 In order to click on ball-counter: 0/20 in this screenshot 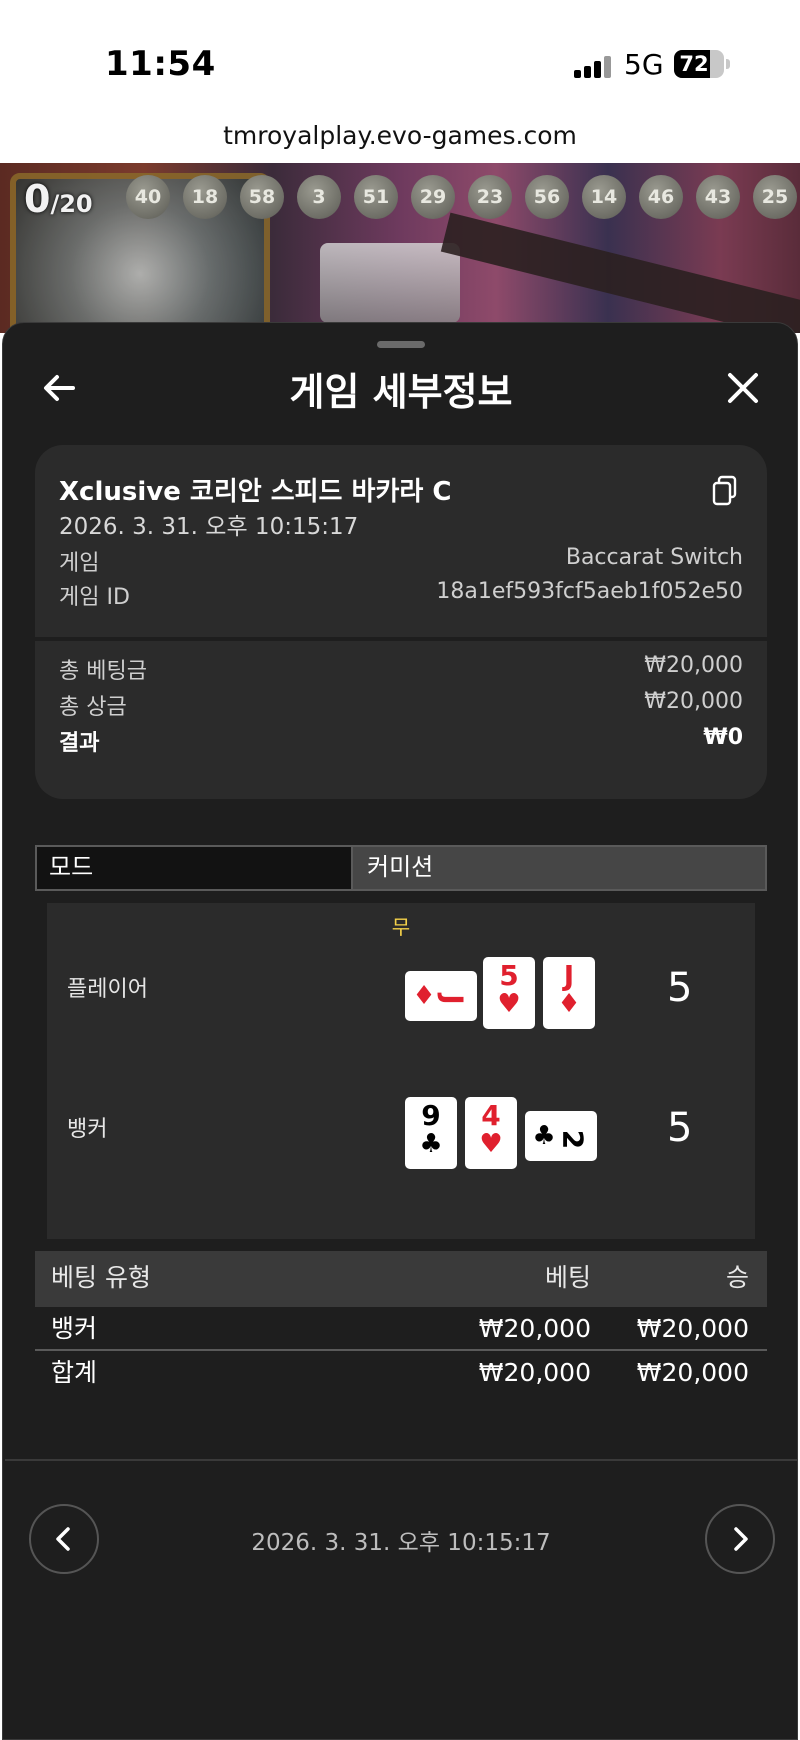, I will do `click(58, 199)`.